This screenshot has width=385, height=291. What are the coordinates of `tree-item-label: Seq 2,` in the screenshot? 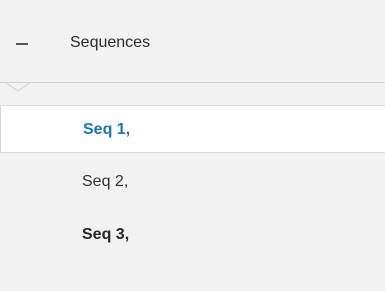 It's located at (105, 181).